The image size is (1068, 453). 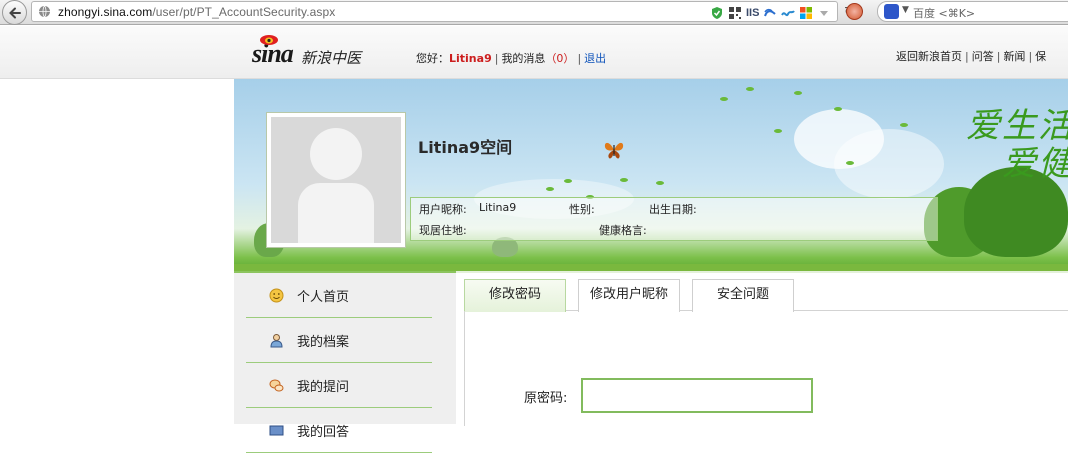 I want to click on profile-icon, so click(x=276, y=341).